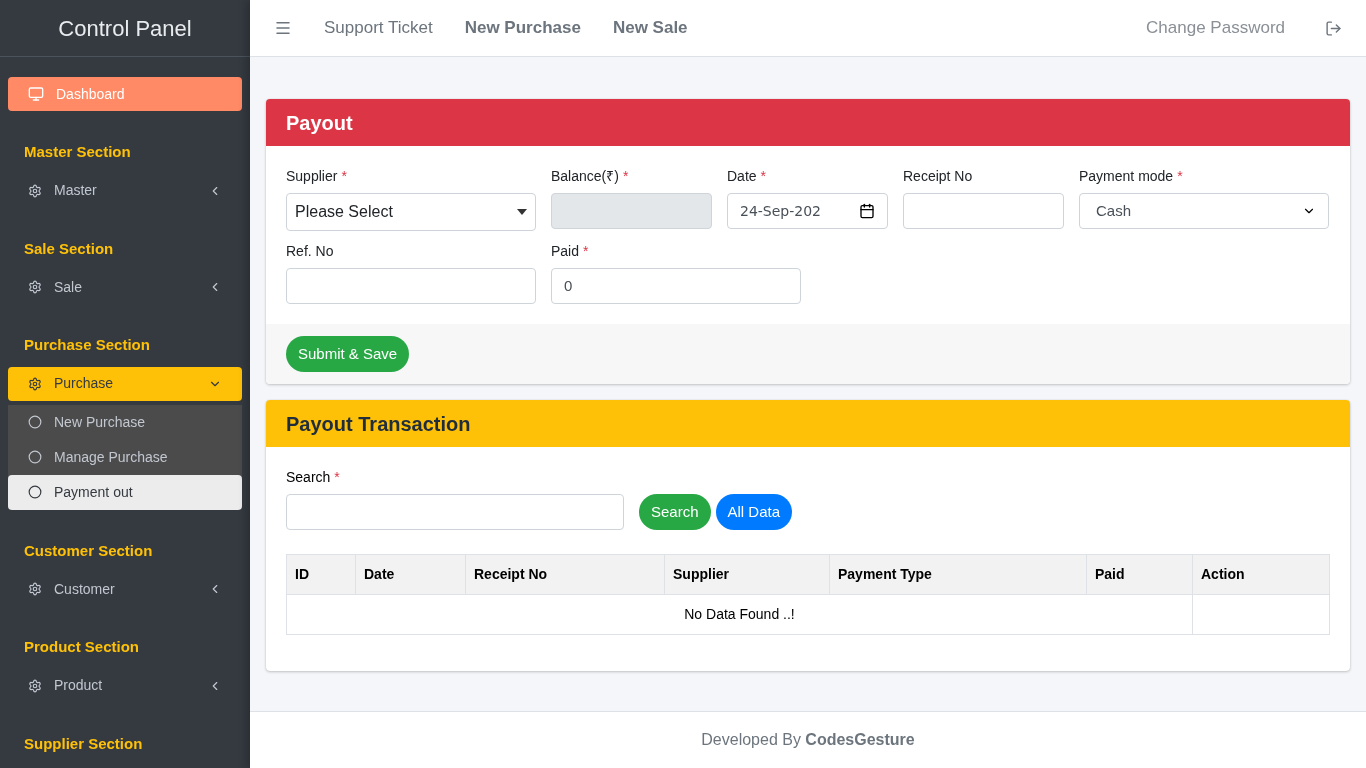 Image resolution: width=1366 pixels, height=768 pixels. Describe the element at coordinates (125, 287) in the screenshot. I see `sidebar-menu-item: Sale` at that location.